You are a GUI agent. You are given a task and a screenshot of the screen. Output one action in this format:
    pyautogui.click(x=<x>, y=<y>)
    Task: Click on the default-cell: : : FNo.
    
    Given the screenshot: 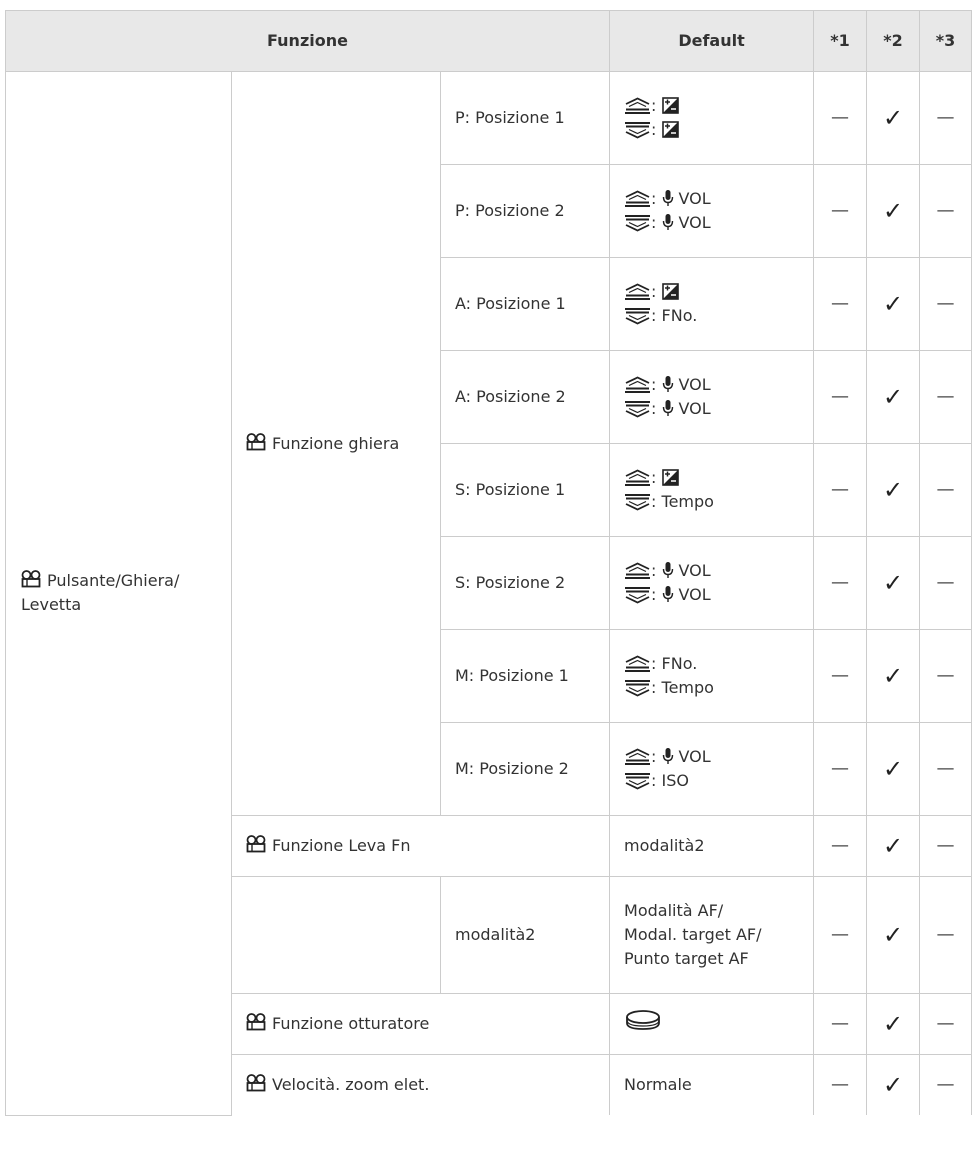 What is the action you would take?
    pyautogui.click(x=712, y=304)
    